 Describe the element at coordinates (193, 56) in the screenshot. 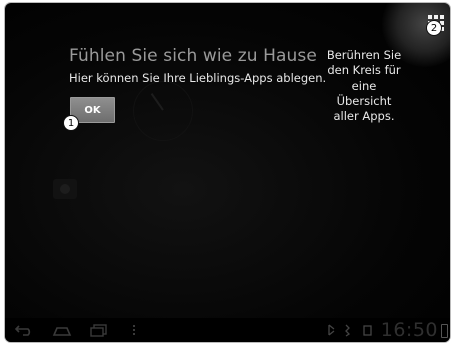

I see `cling-title: Fühlen Sie sich wie zu Hause` at that location.